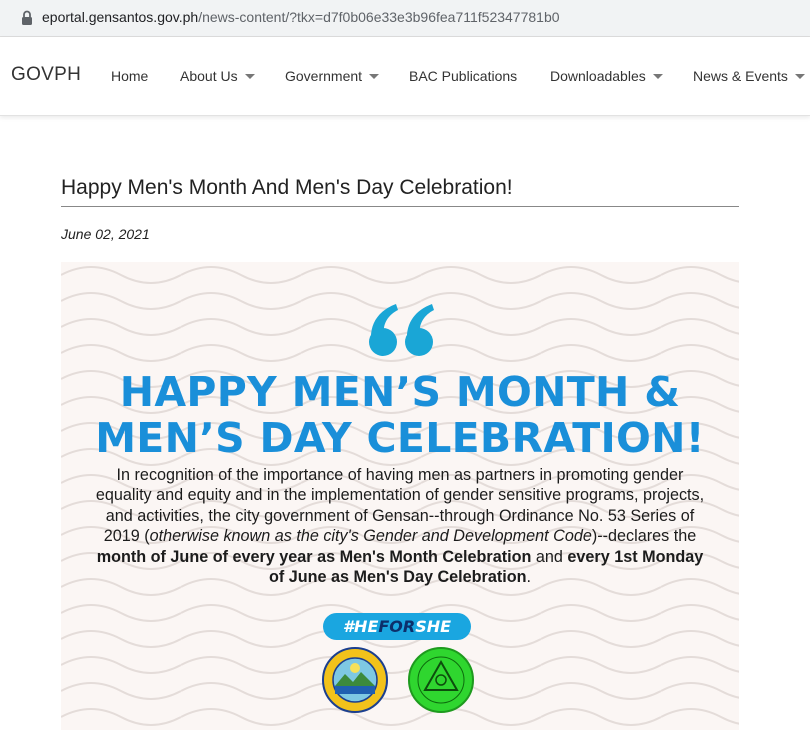  What do you see at coordinates (360, 626) in the screenshot?
I see `hashtag-he: #HE` at bounding box center [360, 626].